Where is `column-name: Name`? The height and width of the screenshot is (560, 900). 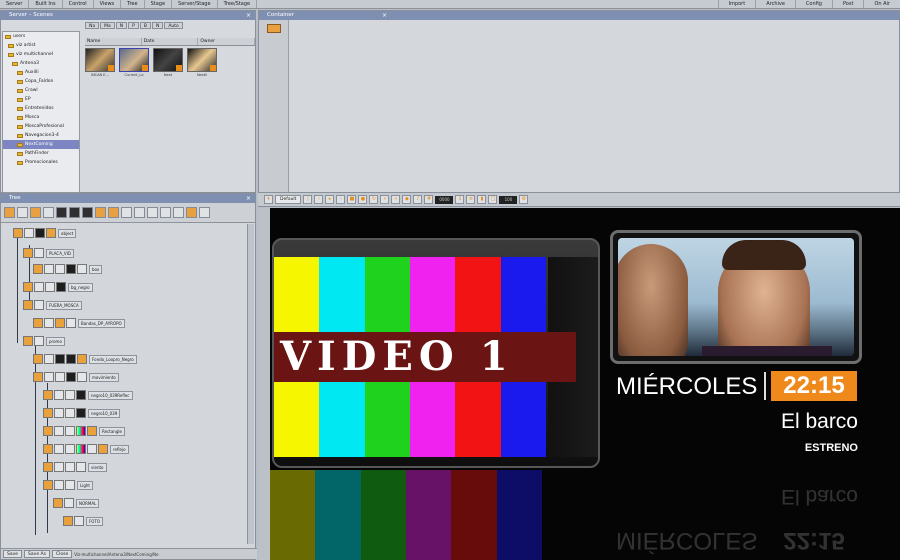 column-name: Name is located at coordinates (113, 41).